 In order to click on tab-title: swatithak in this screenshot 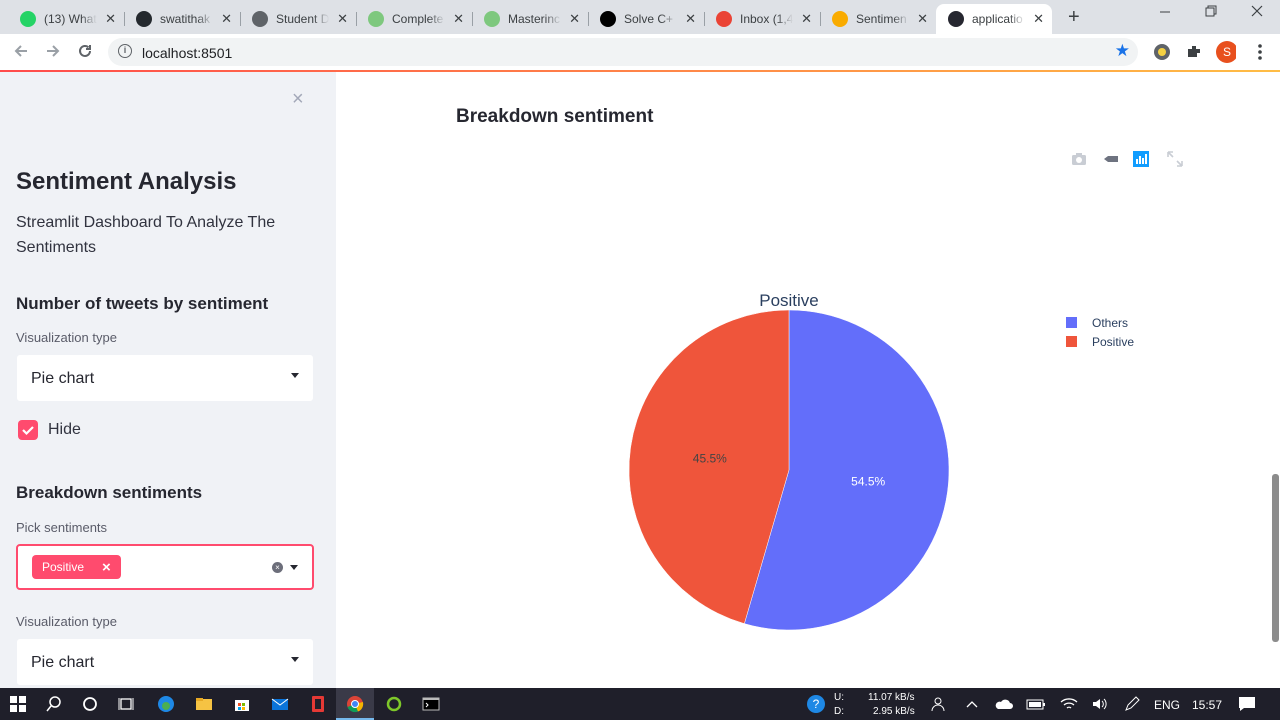, I will do `click(185, 19)`.